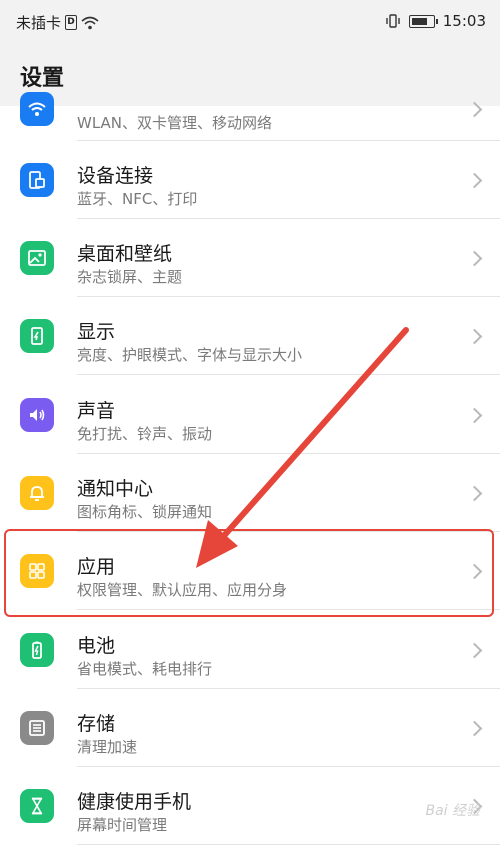 This screenshot has height=850, width=500. I want to click on hourglass-icon, so click(37, 806).